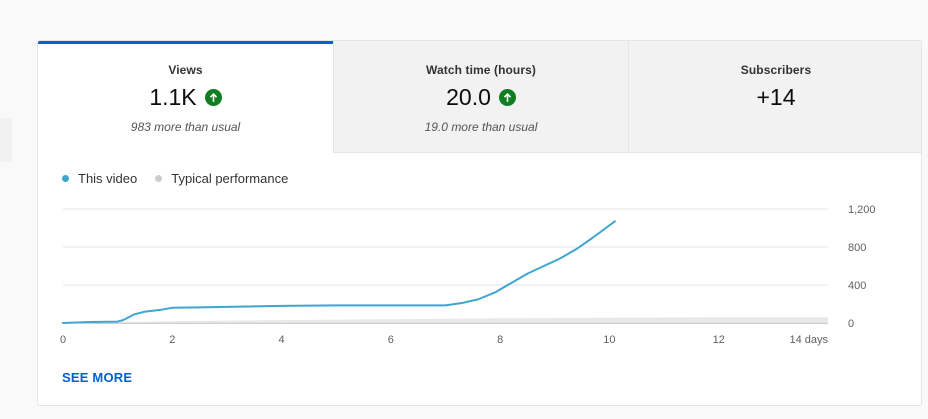 The height and width of the screenshot is (419, 928). What do you see at coordinates (857, 248) in the screenshot?
I see `y-tick-label: 800` at bounding box center [857, 248].